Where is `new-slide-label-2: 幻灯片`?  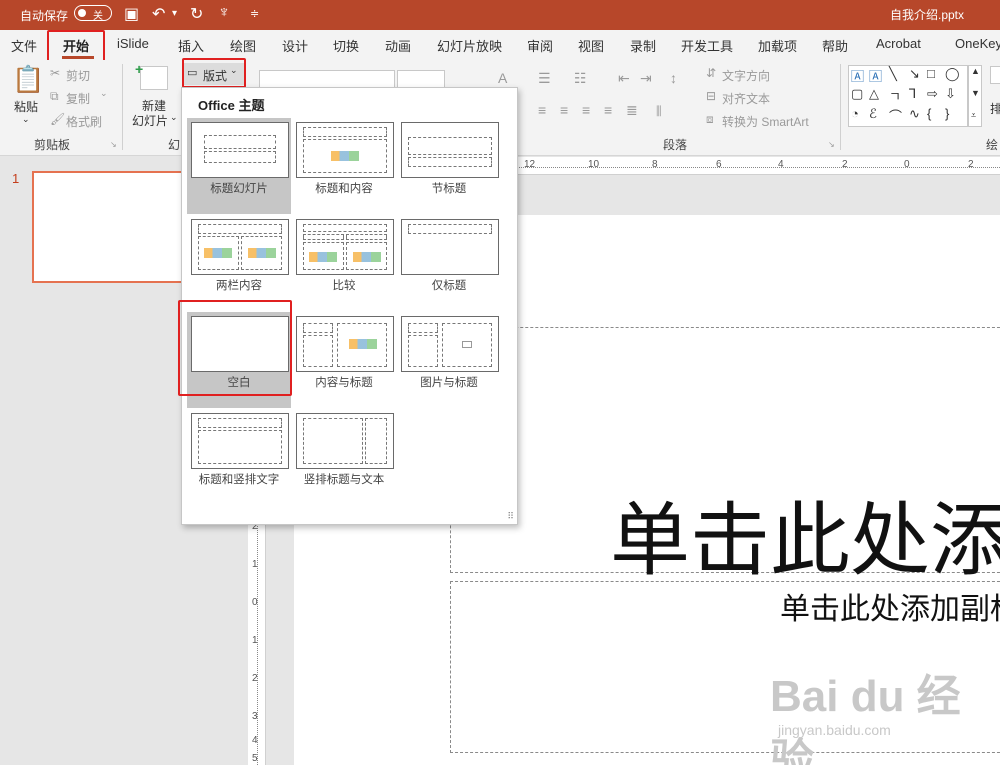 new-slide-label-2: 幻灯片 is located at coordinates (150, 120).